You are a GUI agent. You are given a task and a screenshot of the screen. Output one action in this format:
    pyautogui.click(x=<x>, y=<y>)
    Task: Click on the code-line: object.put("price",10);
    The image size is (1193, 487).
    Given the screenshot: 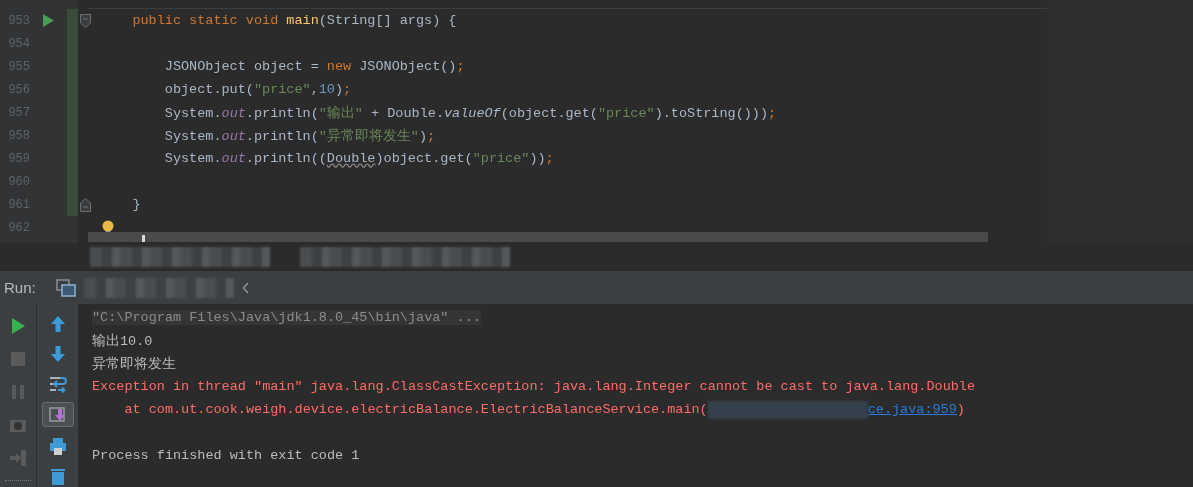 What is the action you would take?
    pyautogui.click(x=257, y=89)
    